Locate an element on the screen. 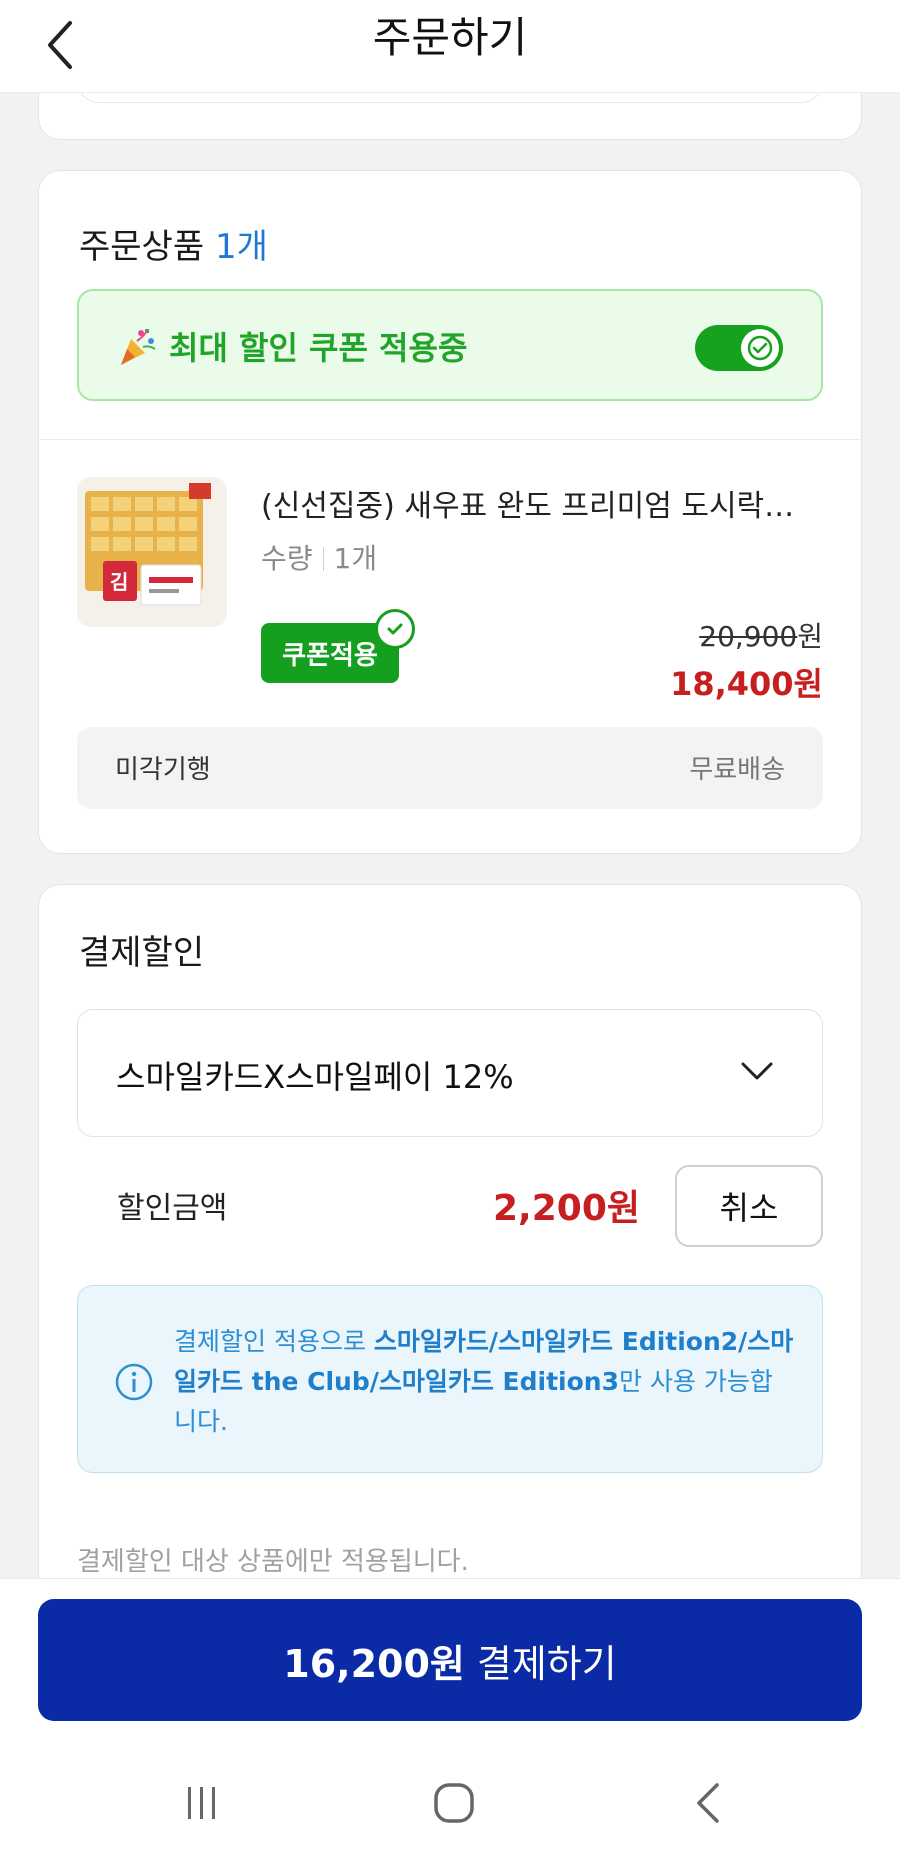 The width and height of the screenshot is (900, 1849). quantity-separator is located at coordinates (323, 559).